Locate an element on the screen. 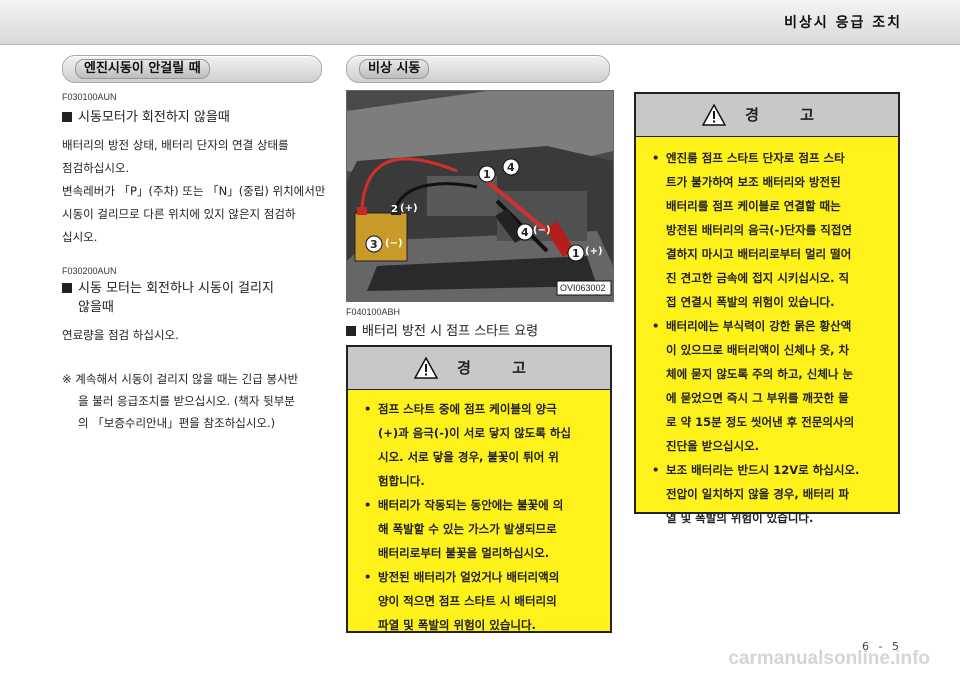 The image size is (960, 676). subheading-text: 않을때 is located at coordinates (96, 307).